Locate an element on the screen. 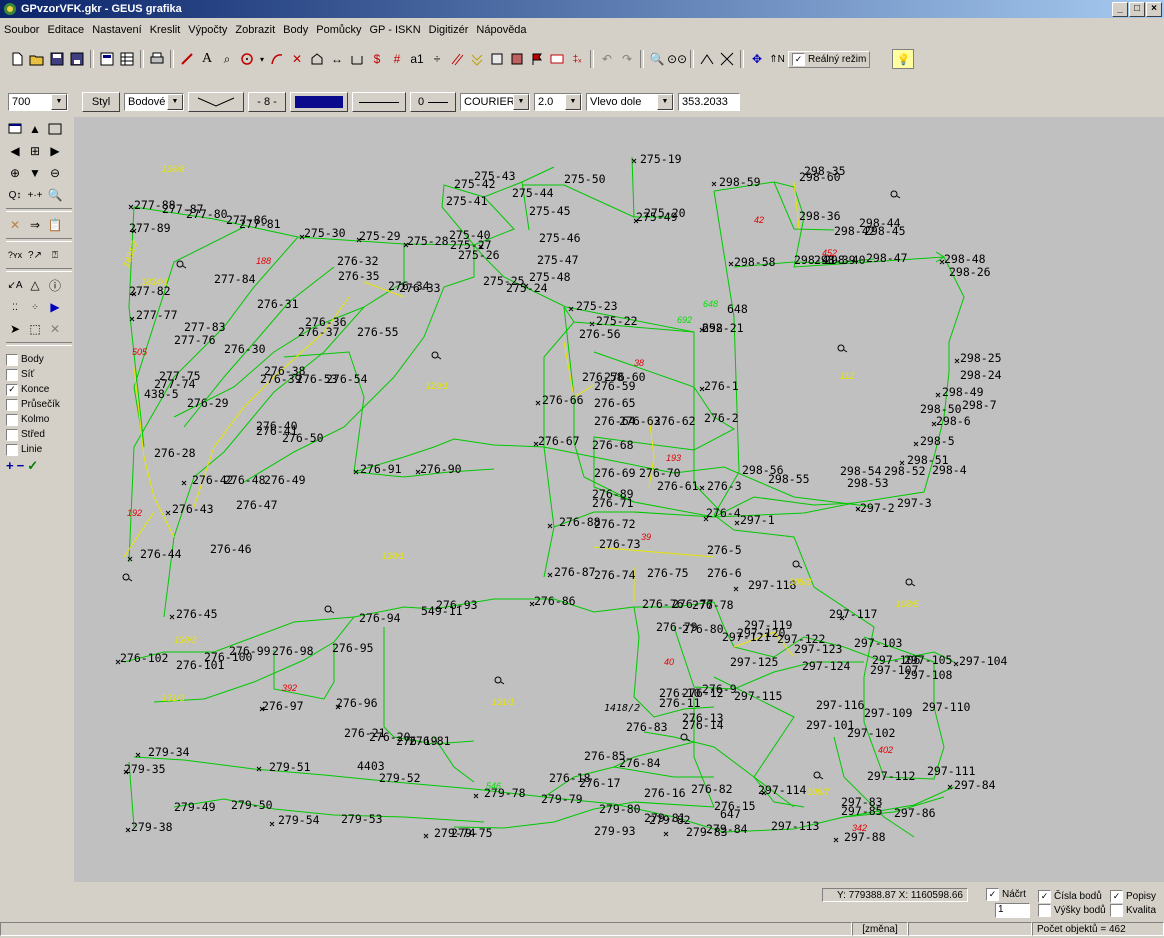 This screenshot has height=938, width=1164. cisla-bodu-checkbox: ✓ Čísla bodů is located at coordinates (1070, 896).